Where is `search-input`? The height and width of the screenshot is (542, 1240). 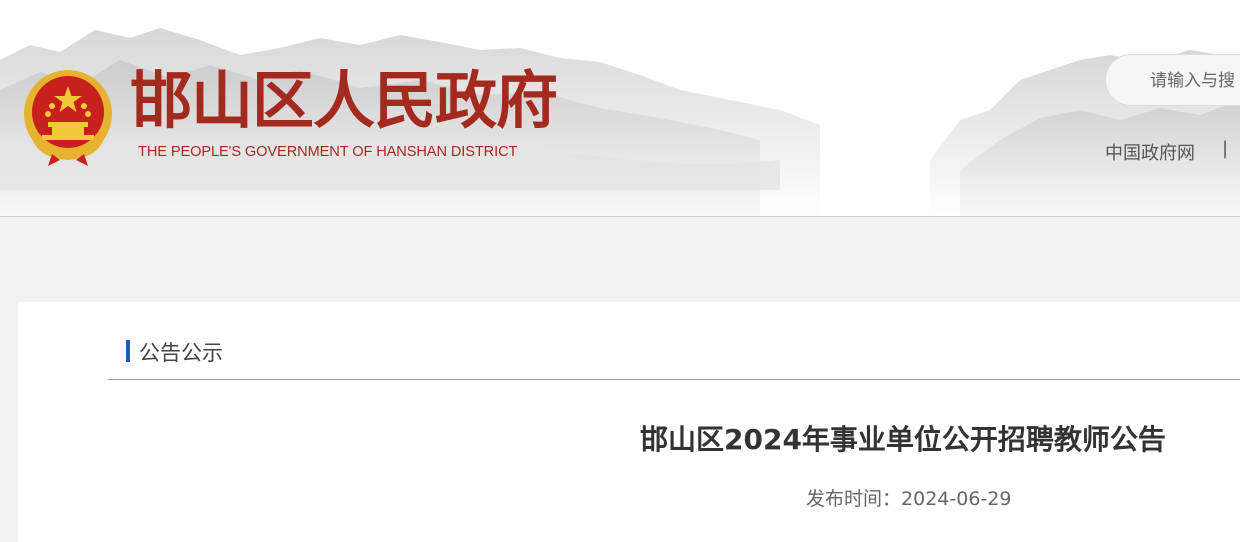
search-input is located at coordinates (1195, 81).